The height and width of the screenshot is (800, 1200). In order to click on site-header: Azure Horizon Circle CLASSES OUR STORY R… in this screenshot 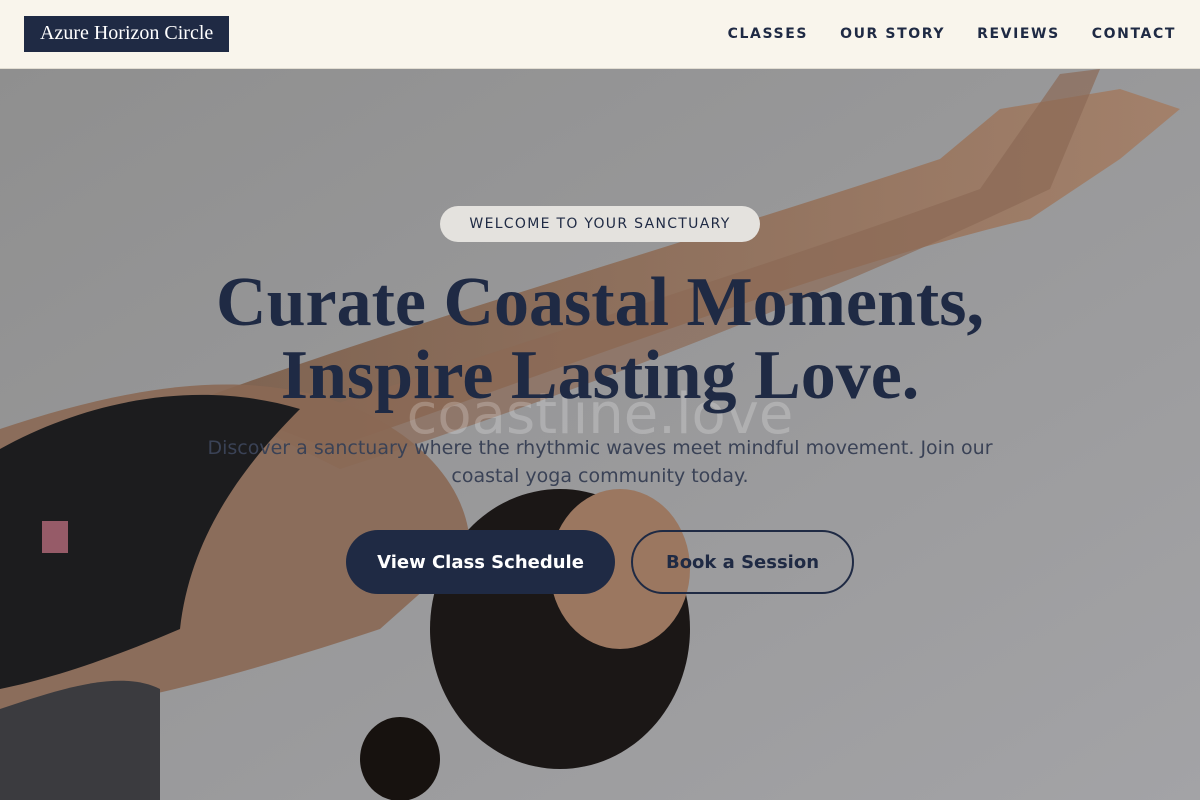, I will do `click(600, 34)`.